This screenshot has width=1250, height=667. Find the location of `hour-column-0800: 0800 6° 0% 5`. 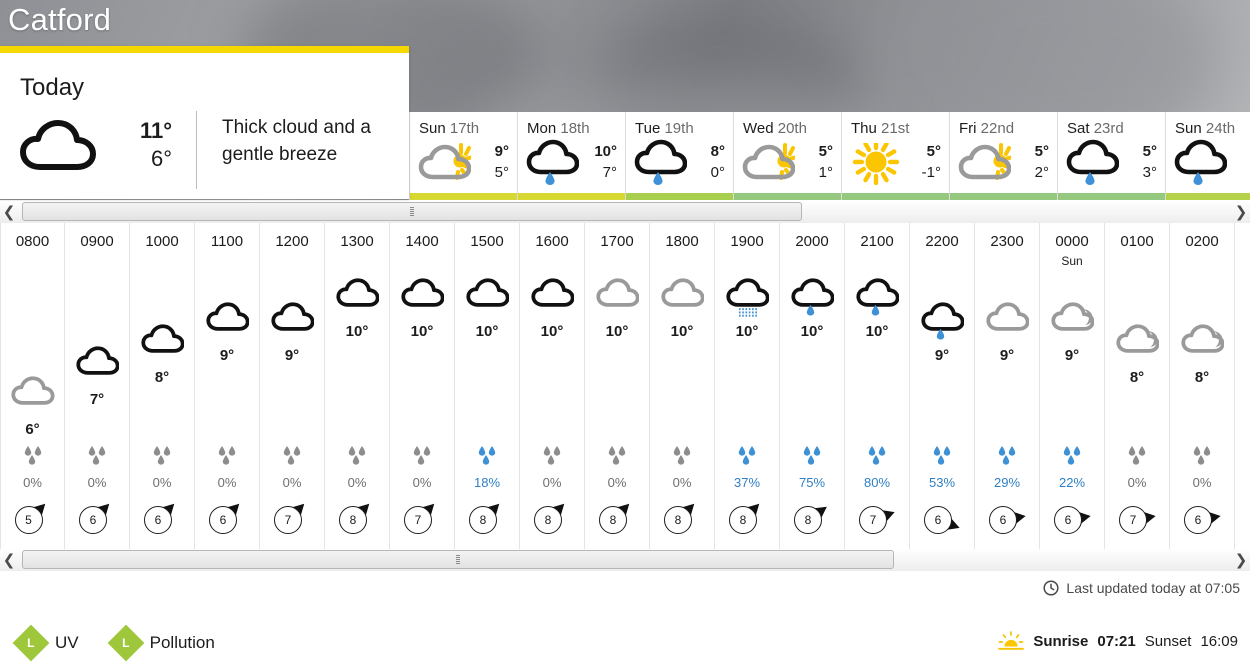

hour-column-0800: 0800 6° 0% 5 is located at coordinates (32, 386).